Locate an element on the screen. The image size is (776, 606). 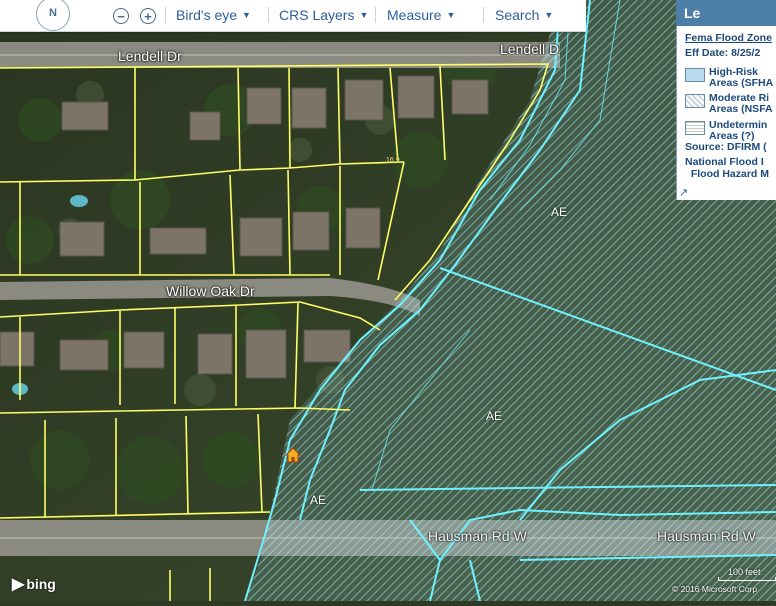
birds-eye-label: Bird's eye is located at coordinates (207, 15).